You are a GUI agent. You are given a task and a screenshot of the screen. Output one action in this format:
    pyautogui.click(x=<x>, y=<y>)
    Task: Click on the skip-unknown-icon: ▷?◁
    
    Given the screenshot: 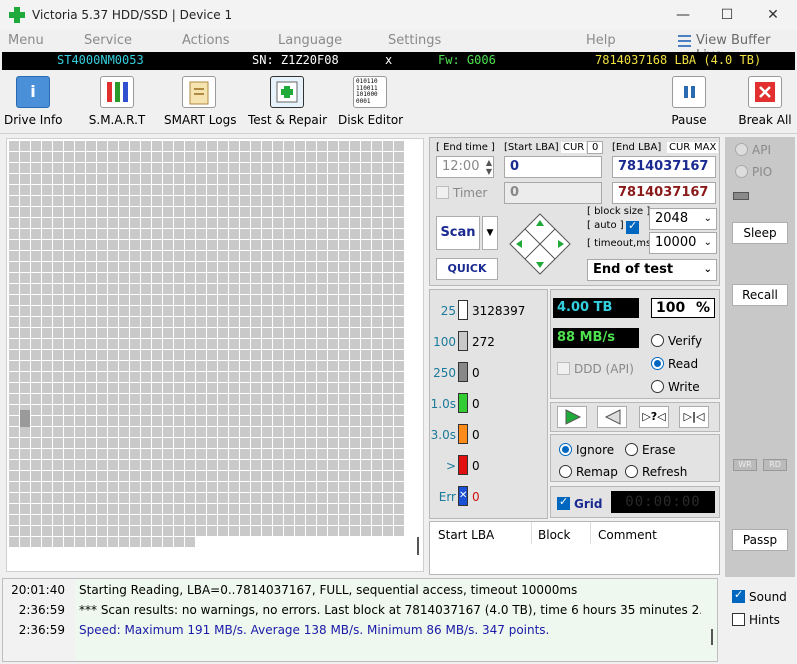 What is the action you would take?
    pyautogui.click(x=654, y=417)
    